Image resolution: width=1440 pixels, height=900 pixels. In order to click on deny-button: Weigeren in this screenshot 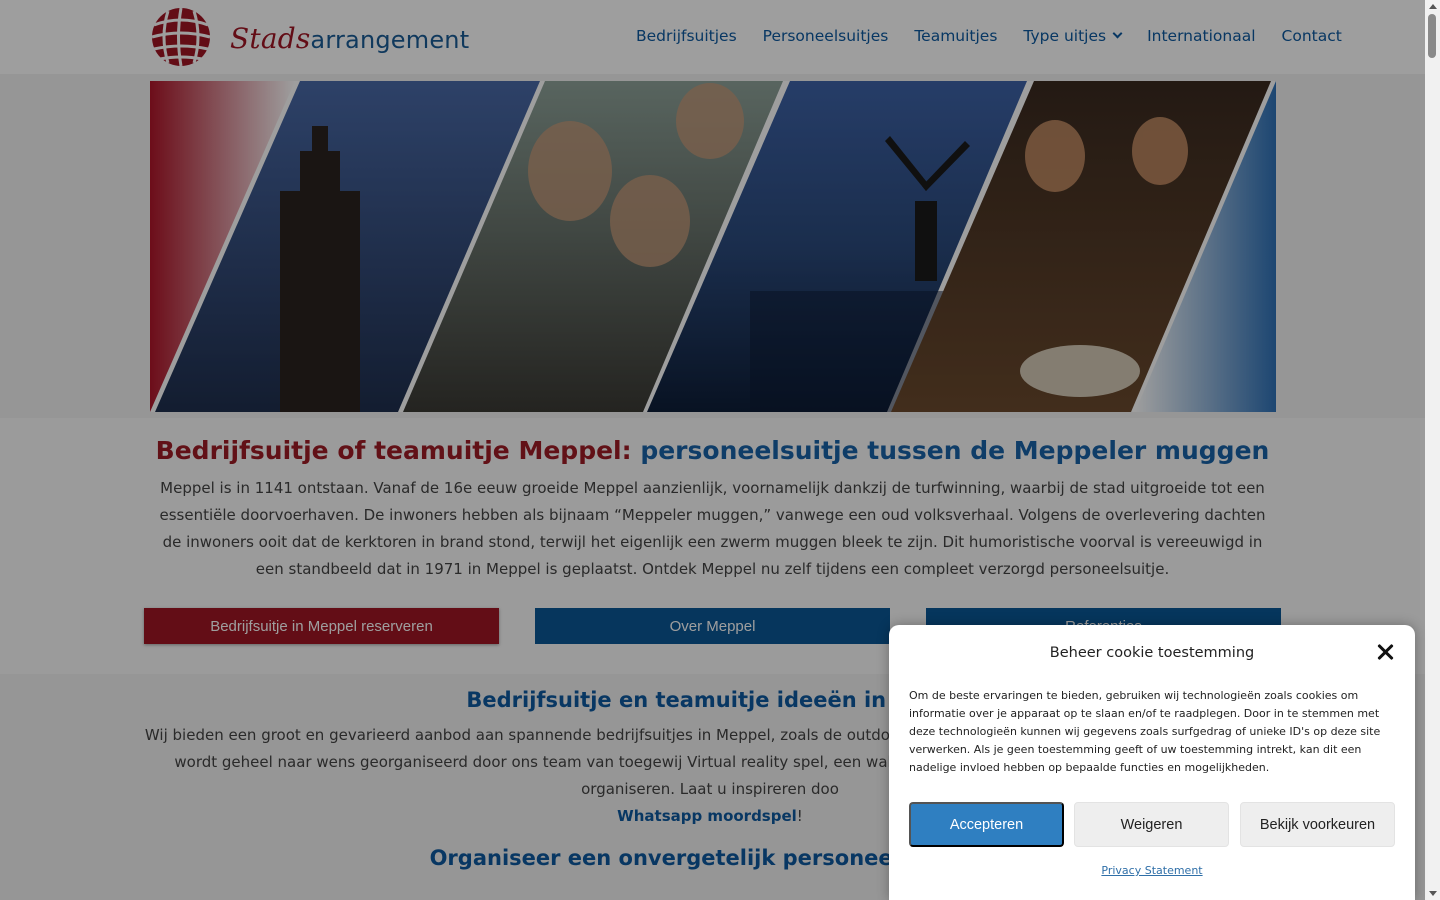, I will do `click(1151, 824)`.